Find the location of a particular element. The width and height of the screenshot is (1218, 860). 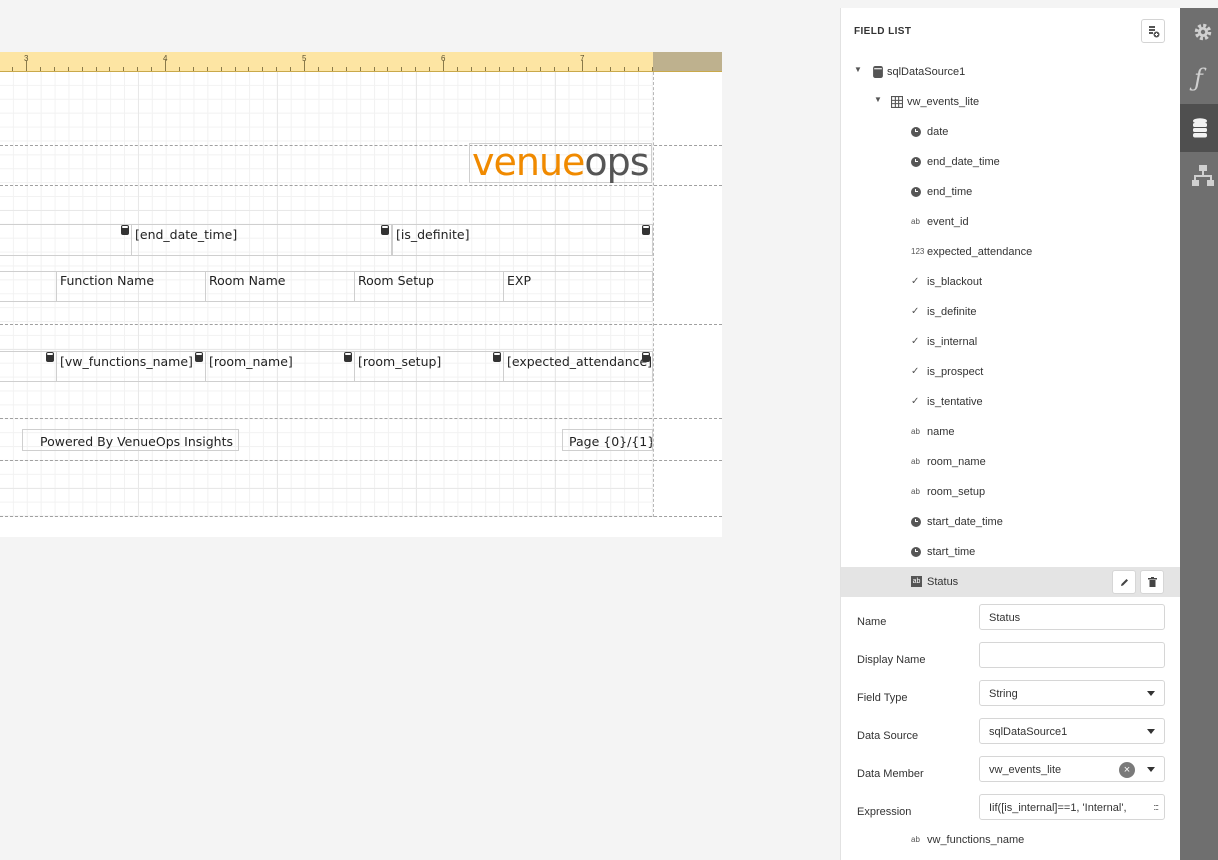

gear-icon is located at coordinates (1203, 32).